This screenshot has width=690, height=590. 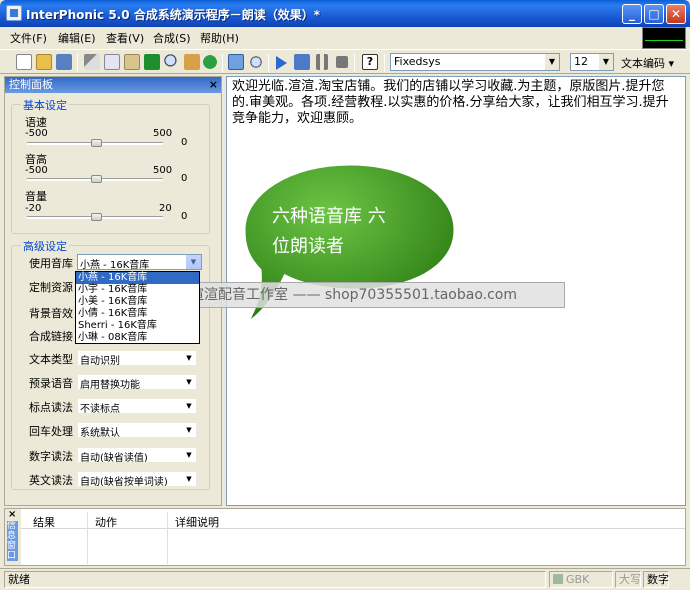 What do you see at coordinates (210, 62) in the screenshot?
I see `refresh-icon` at bounding box center [210, 62].